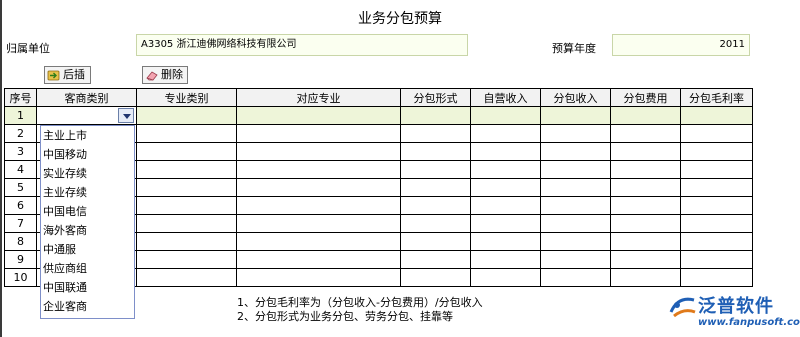  Describe the element at coordinates (87, 249) in the screenshot. I see `dropdown-option: 中通服` at that location.